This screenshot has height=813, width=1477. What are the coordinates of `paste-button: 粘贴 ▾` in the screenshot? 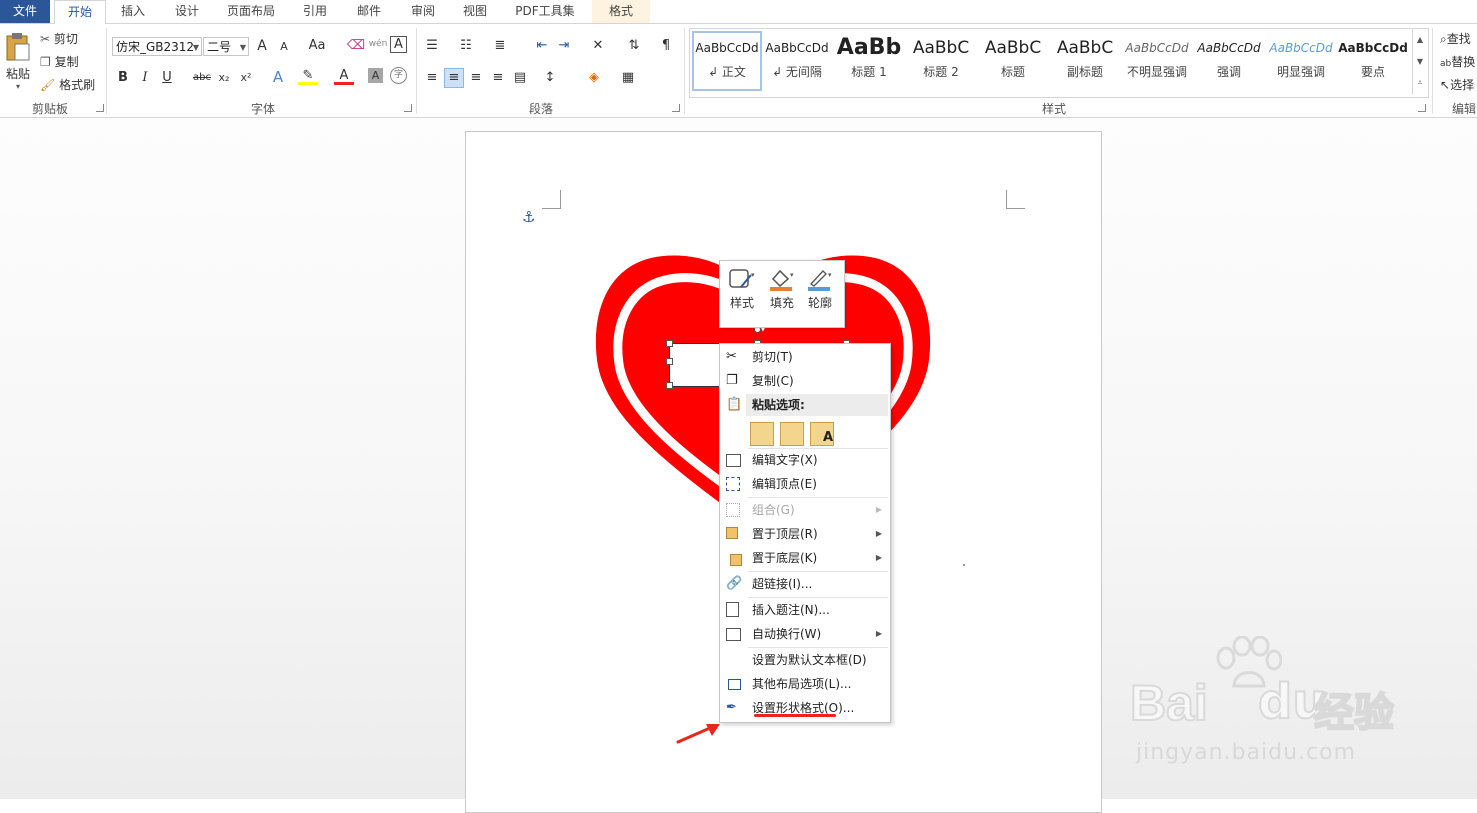 It's located at (18, 61).